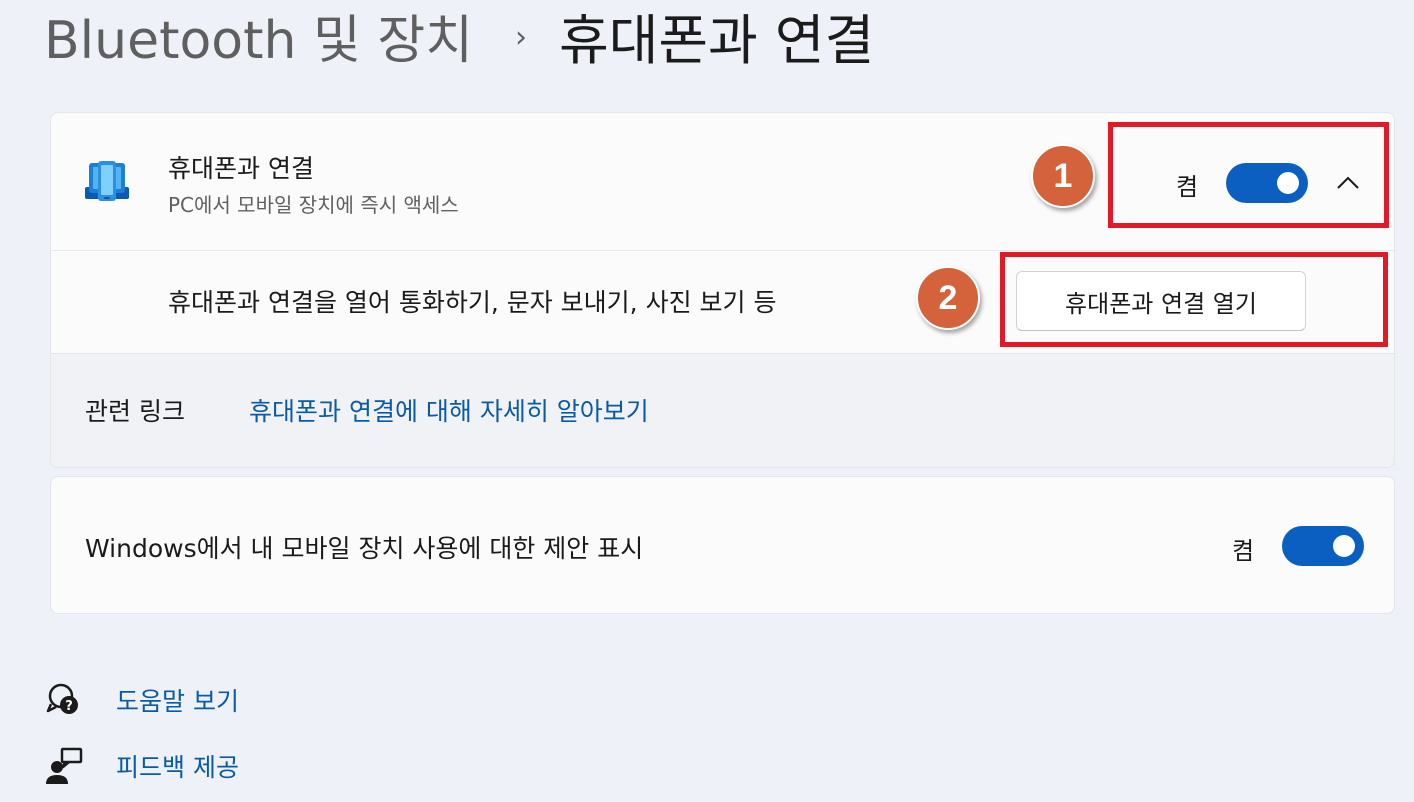 The height and width of the screenshot is (802, 1414). I want to click on get-help-link: ? 도움말 보기, so click(141, 700).